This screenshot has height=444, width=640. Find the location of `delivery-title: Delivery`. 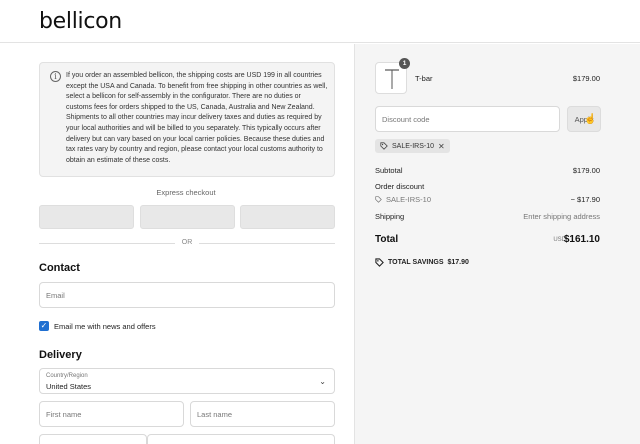

delivery-title: Delivery is located at coordinates (60, 355).